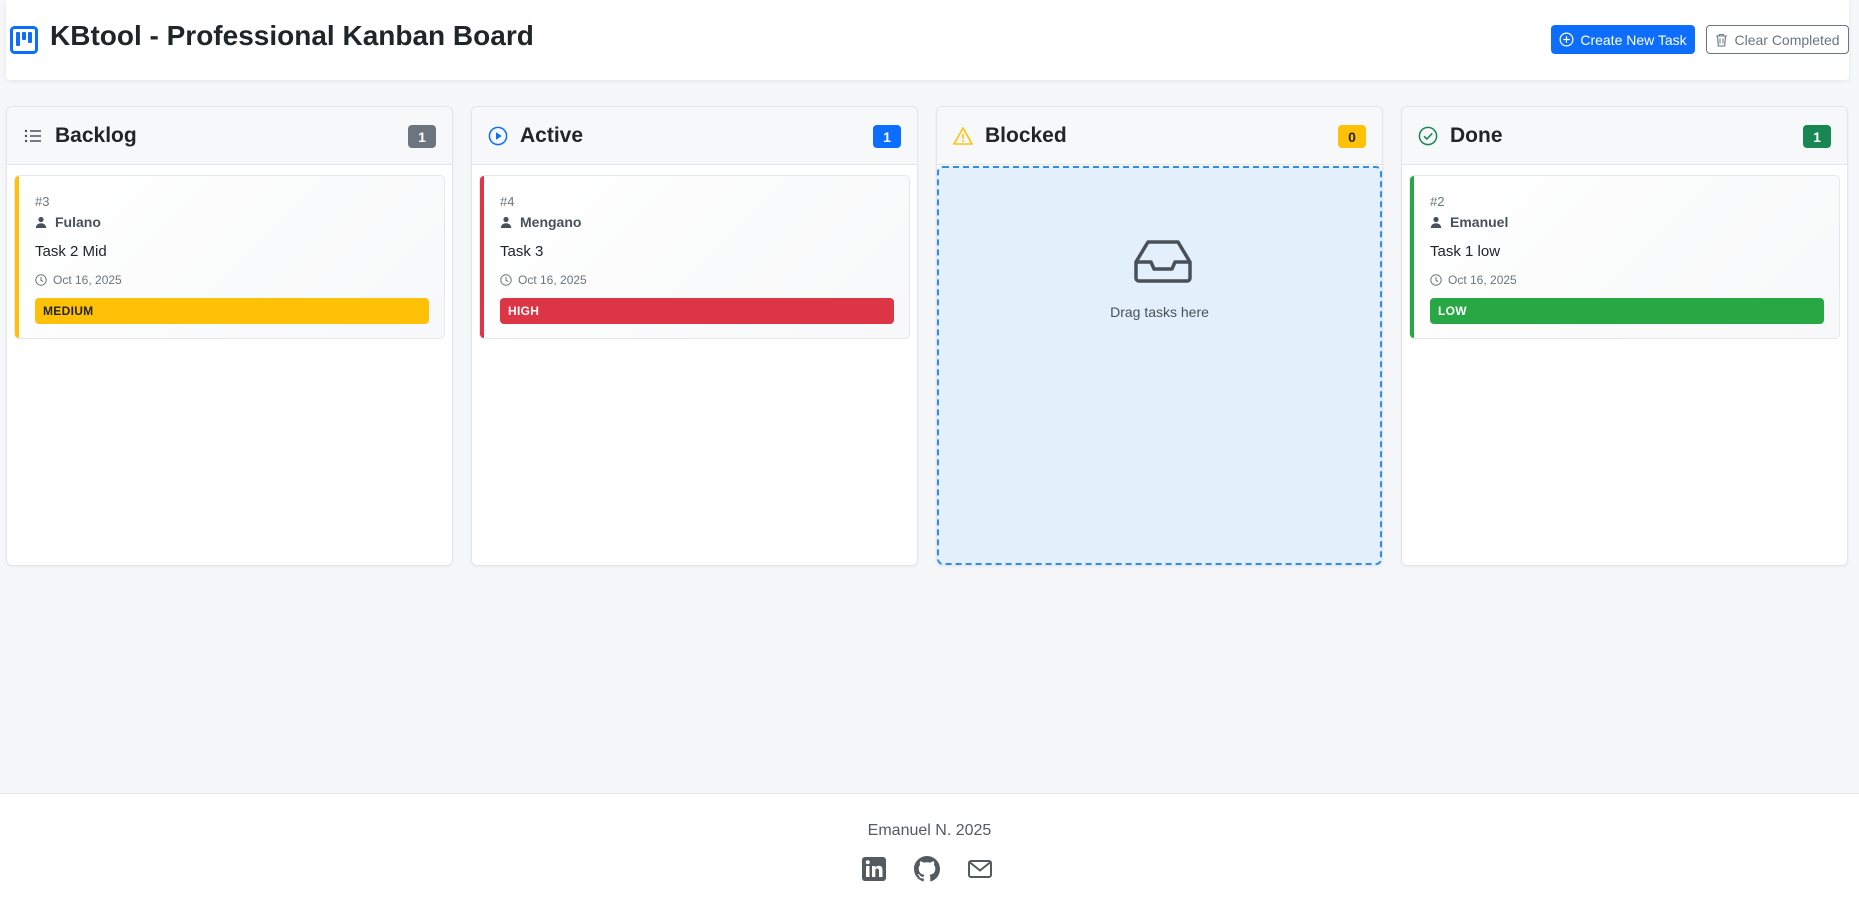  I want to click on task-assignee: Mengano, so click(540, 222).